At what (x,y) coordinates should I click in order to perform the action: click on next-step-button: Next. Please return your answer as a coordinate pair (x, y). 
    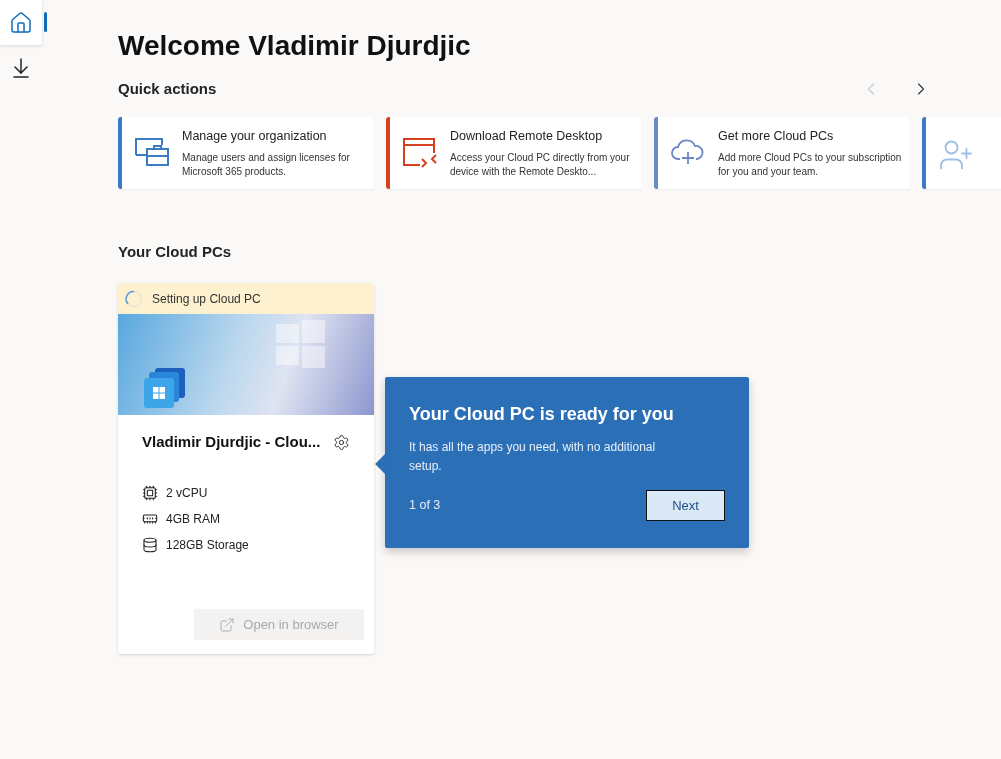
    Looking at the image, I should click on (685, 505).